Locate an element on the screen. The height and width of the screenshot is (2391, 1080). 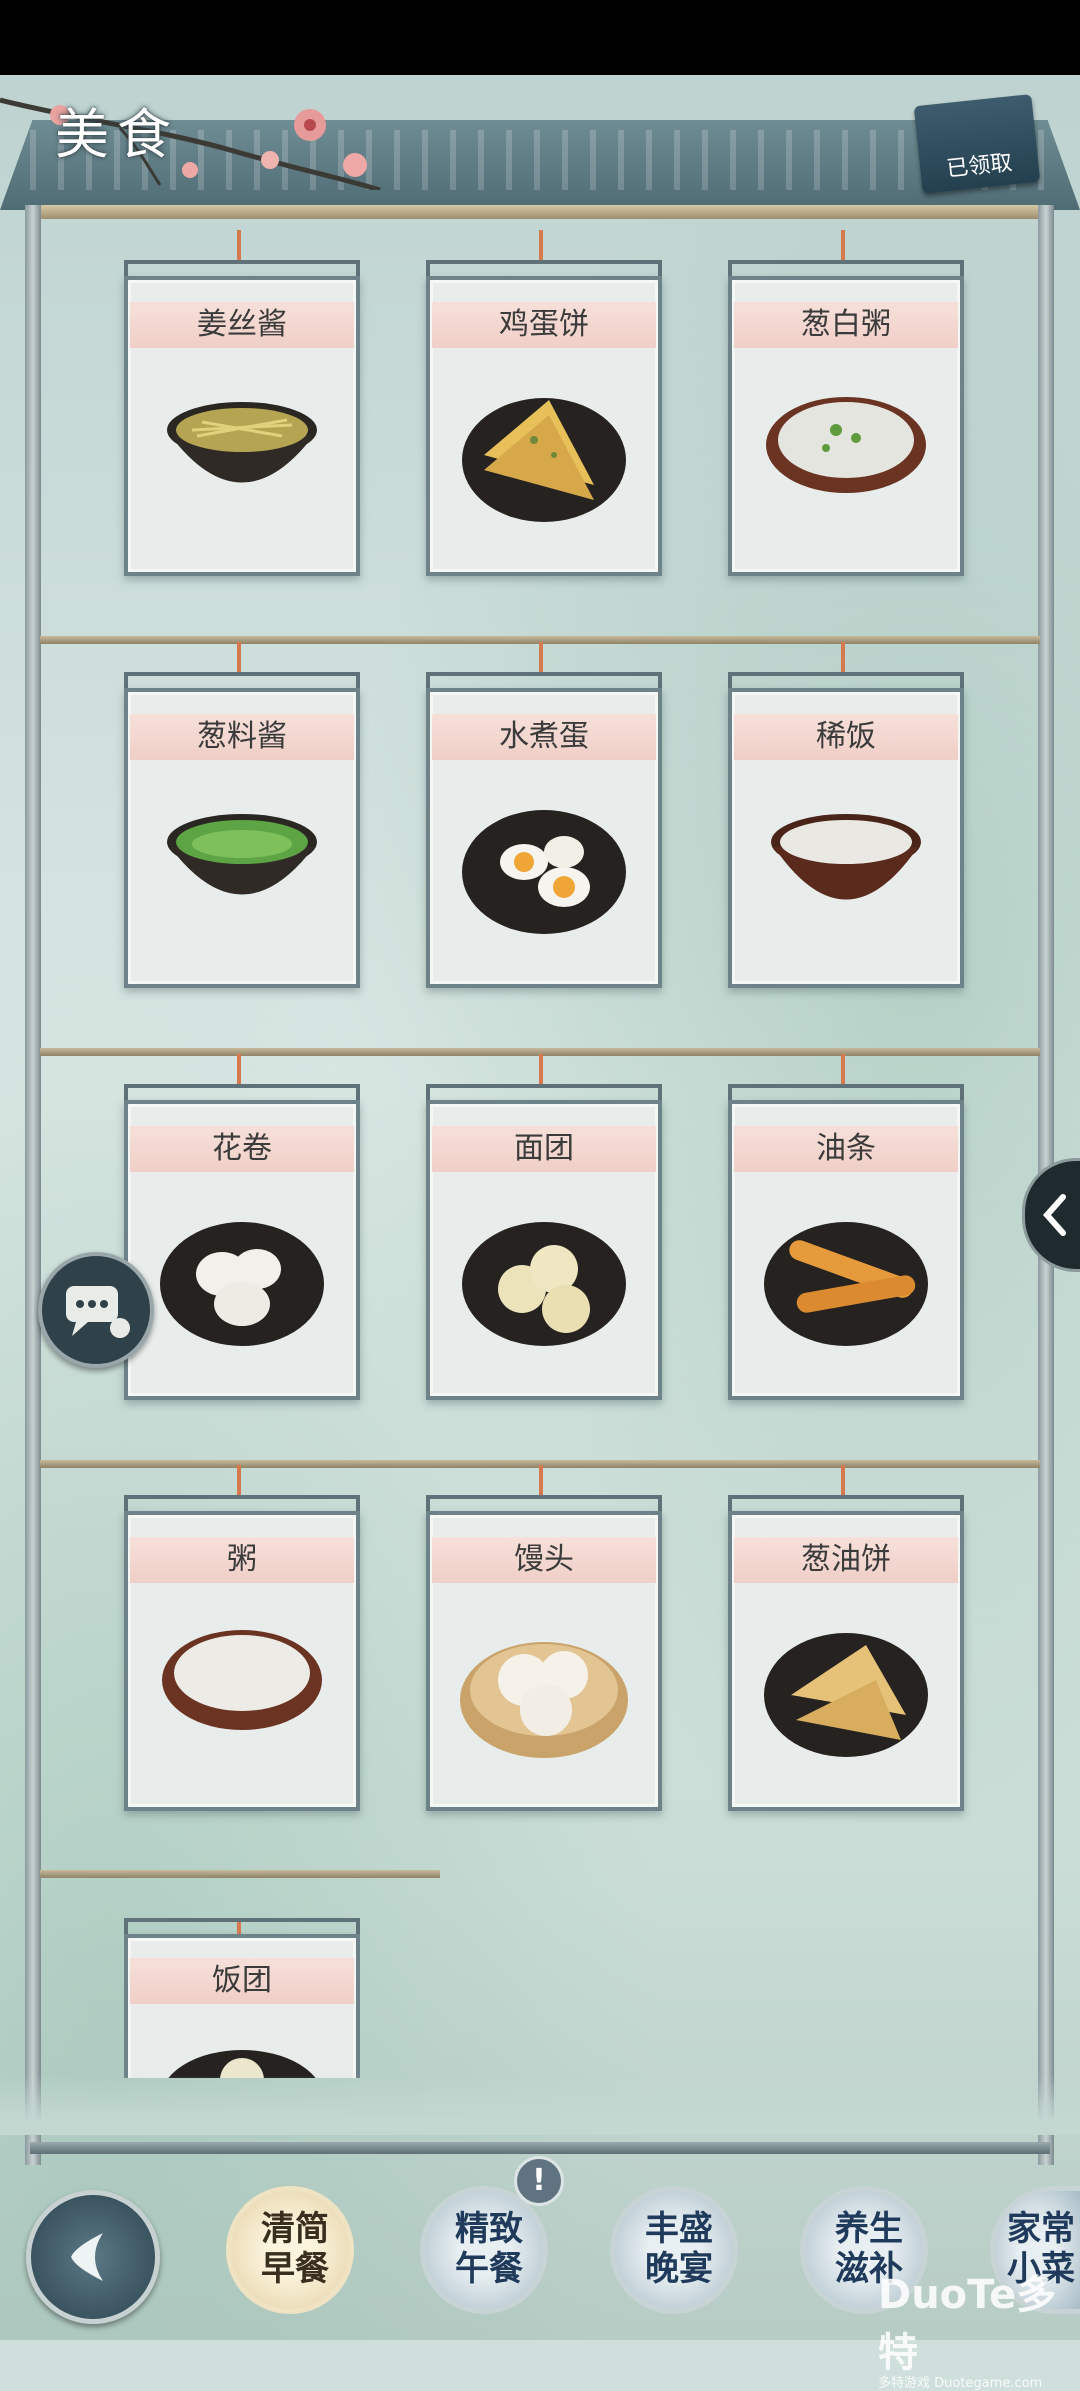
food-card: 稀饭 is located at coordinates (846, 817).